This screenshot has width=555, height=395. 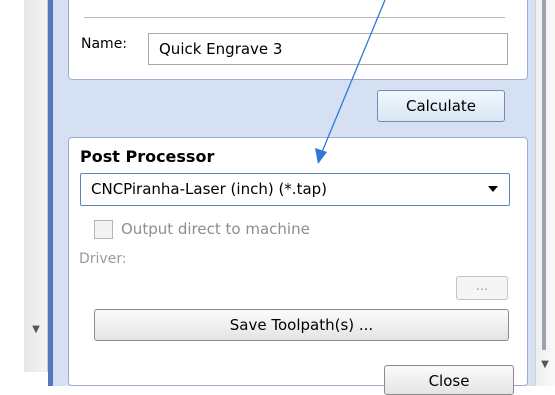 What do you see at coordinates (295, 189) in the screenshot?
I see `post-processor-select: CNCPiranha-Laser (inch) (*.tap)` at bounding box center [295, 189].